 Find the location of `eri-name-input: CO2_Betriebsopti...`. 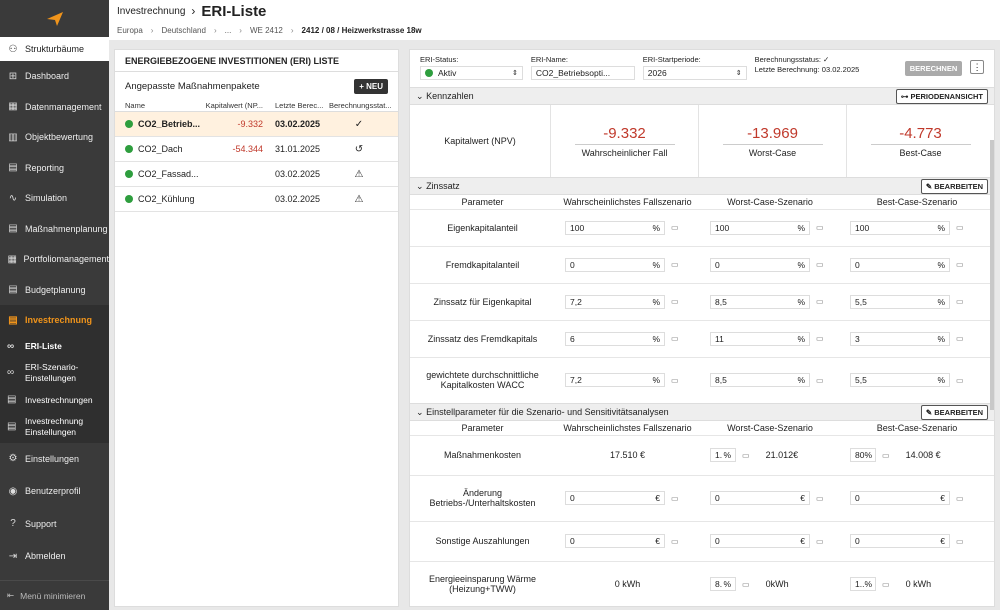

eri-name-input: CO2_Betriebsopti... is located at coordinates (582, 73).